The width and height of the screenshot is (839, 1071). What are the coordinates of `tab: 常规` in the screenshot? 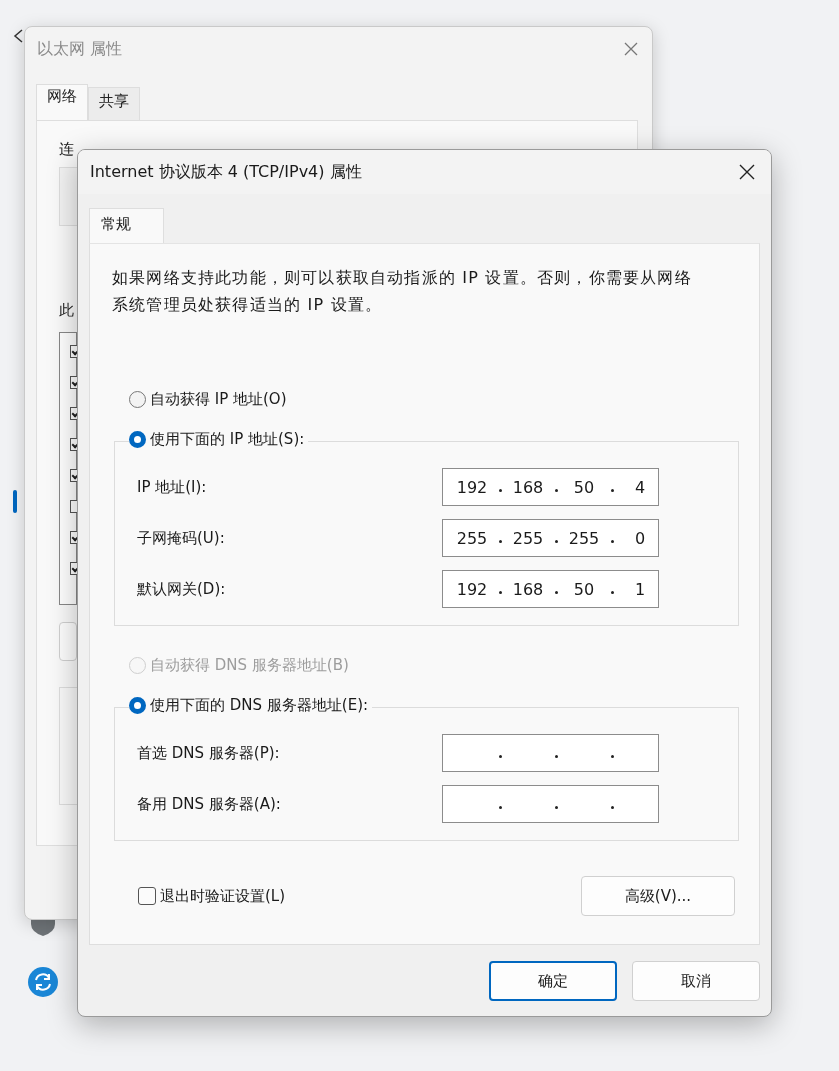 It's located at (126, 225).